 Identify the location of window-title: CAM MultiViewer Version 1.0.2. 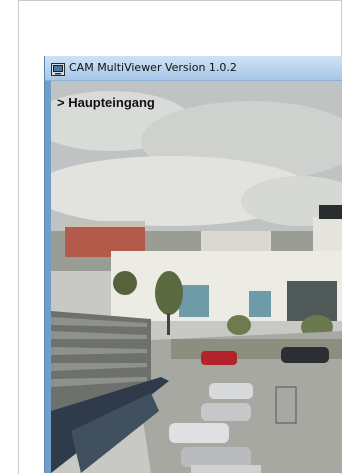
(153, 67).